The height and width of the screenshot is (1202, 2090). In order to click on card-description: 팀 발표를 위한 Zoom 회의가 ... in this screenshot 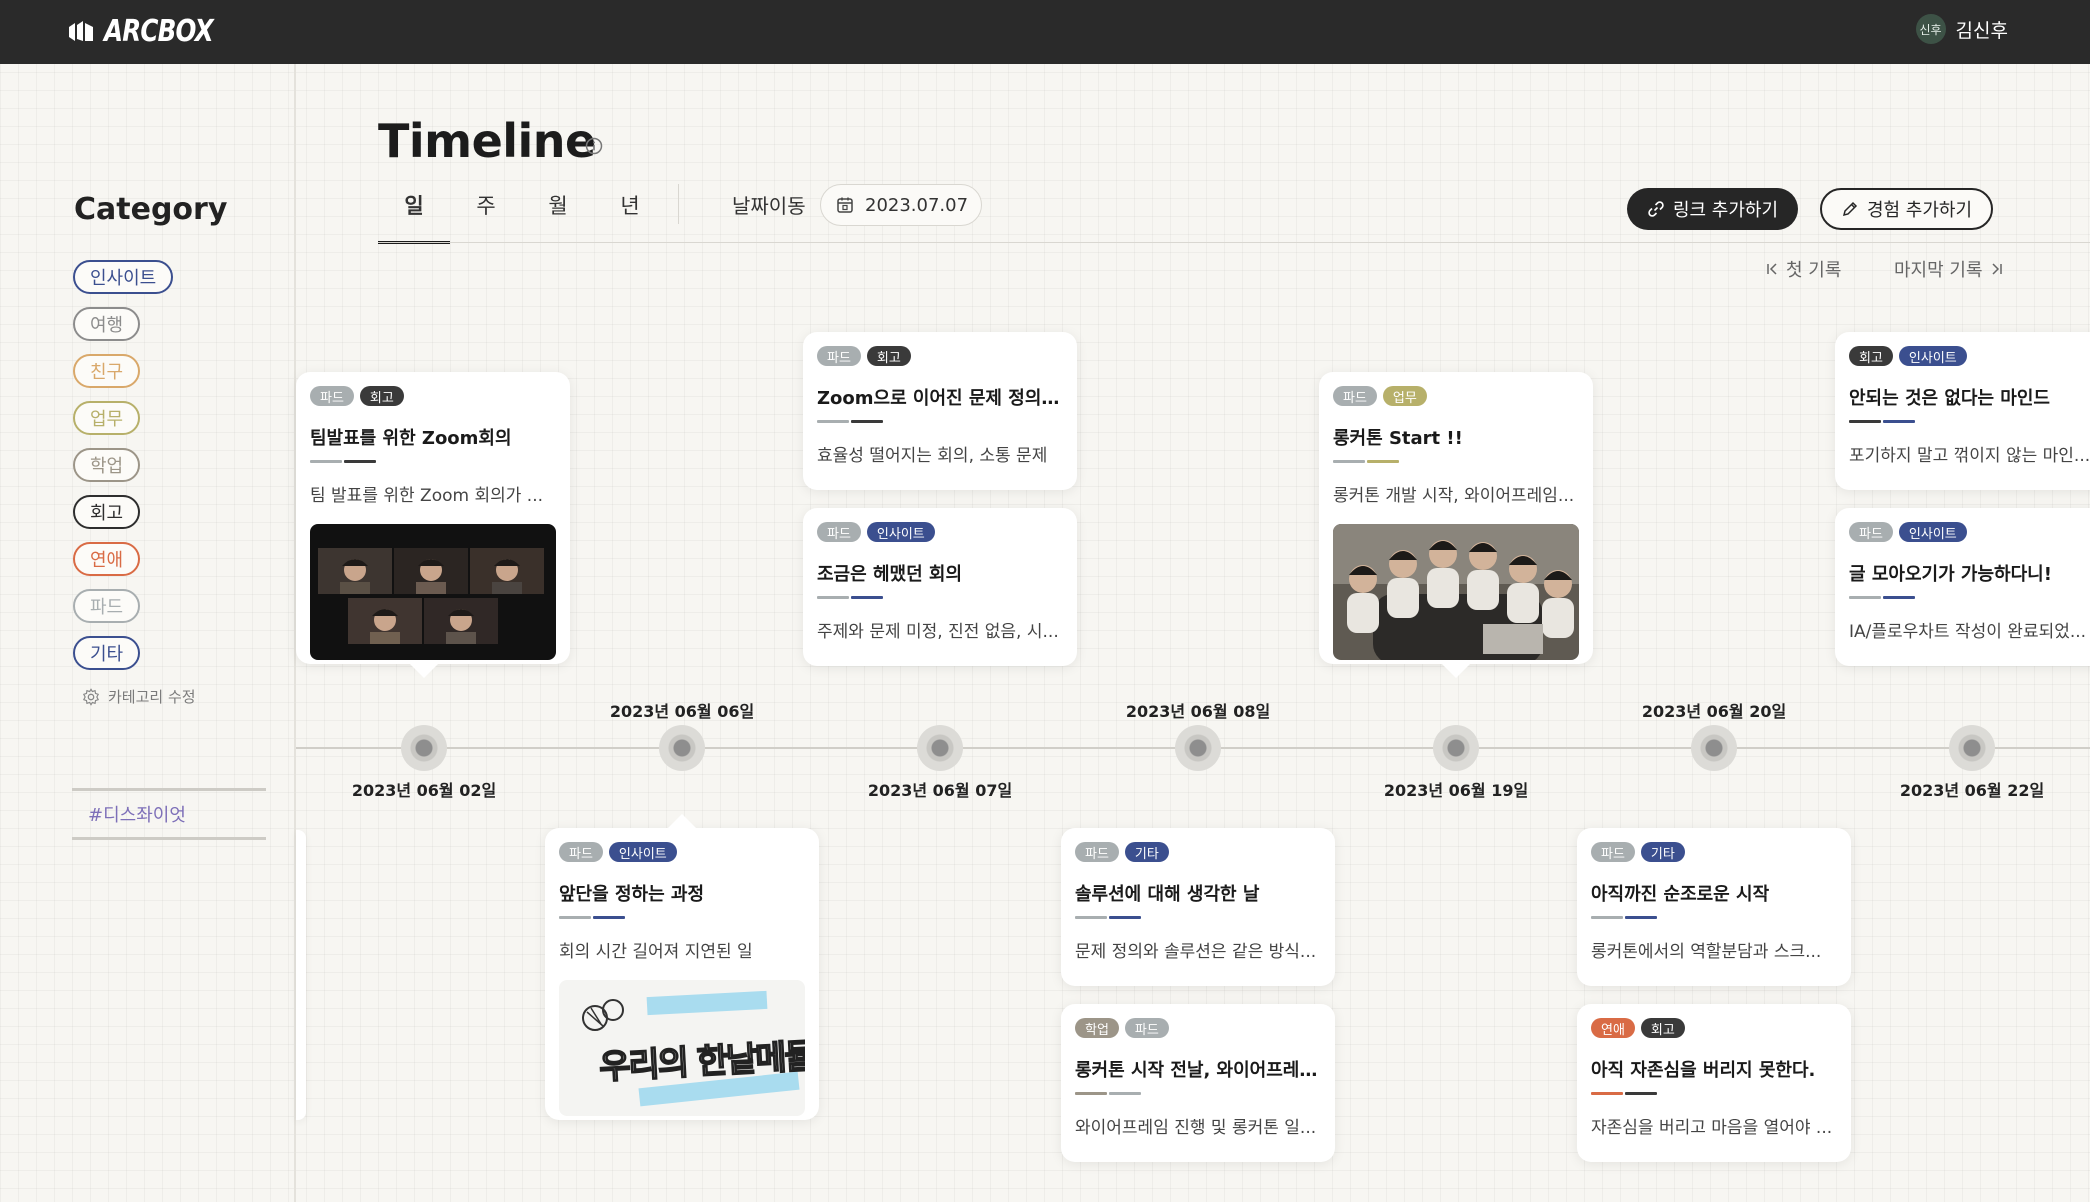, I will do `click(426, 496)`.